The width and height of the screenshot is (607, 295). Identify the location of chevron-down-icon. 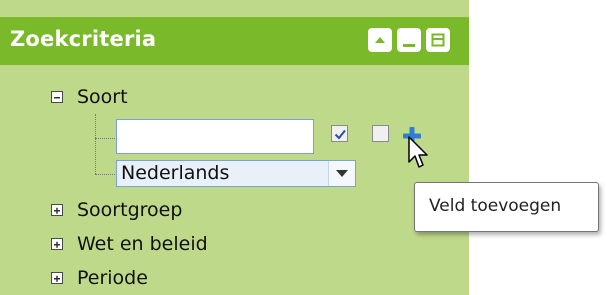
(342, 173).